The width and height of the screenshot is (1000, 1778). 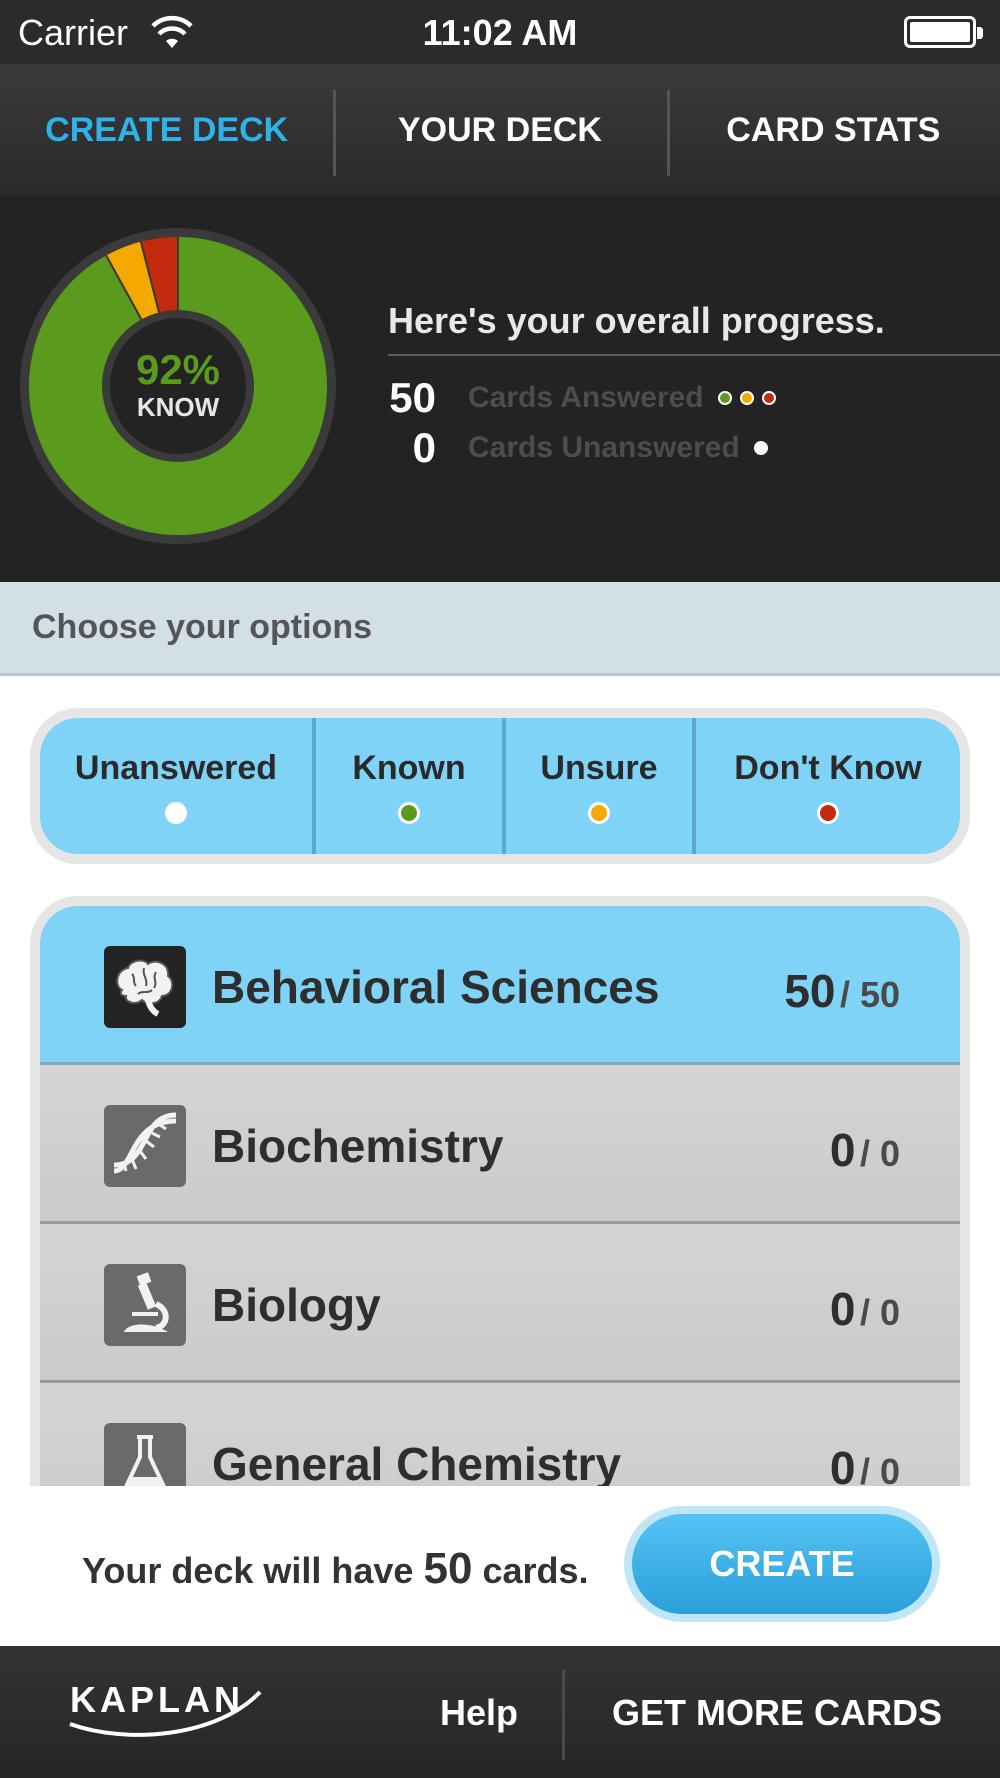 I want to click on footer: KAPLAN Help GET MORE CARDS, so click(x=500, y=1712).